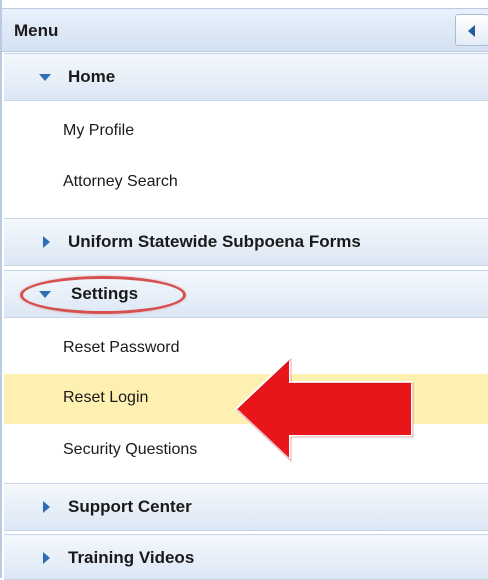 Image resolution: width=488 pixels, height=580 pixels. Describe the element at coordinates (246, 507) in the screenshot. I see `section-support-center: Support Center` at that location.